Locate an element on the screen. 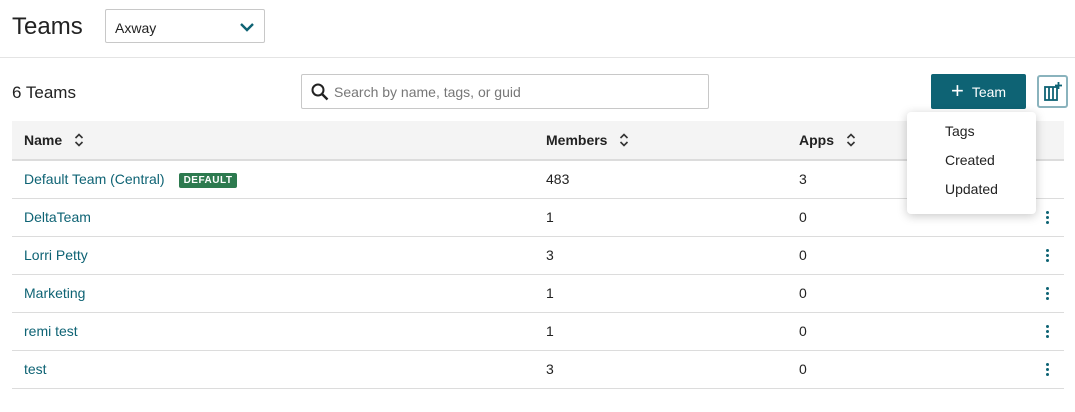  column-header-members: Members is located at coordinates (672, 141).